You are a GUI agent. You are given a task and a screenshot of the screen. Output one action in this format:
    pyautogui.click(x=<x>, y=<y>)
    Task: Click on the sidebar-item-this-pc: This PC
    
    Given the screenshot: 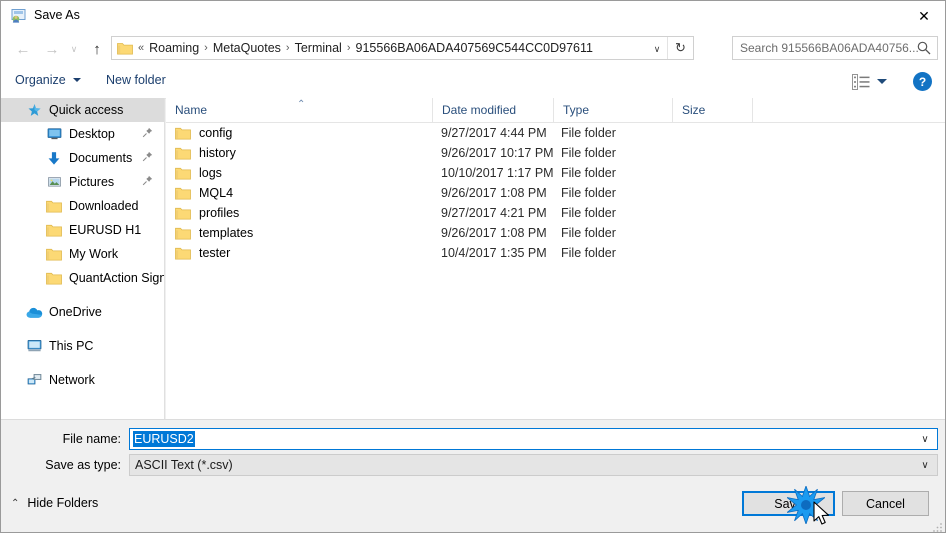 What is the action you would take?
    pyautogui.click(x=82, y=346)
    